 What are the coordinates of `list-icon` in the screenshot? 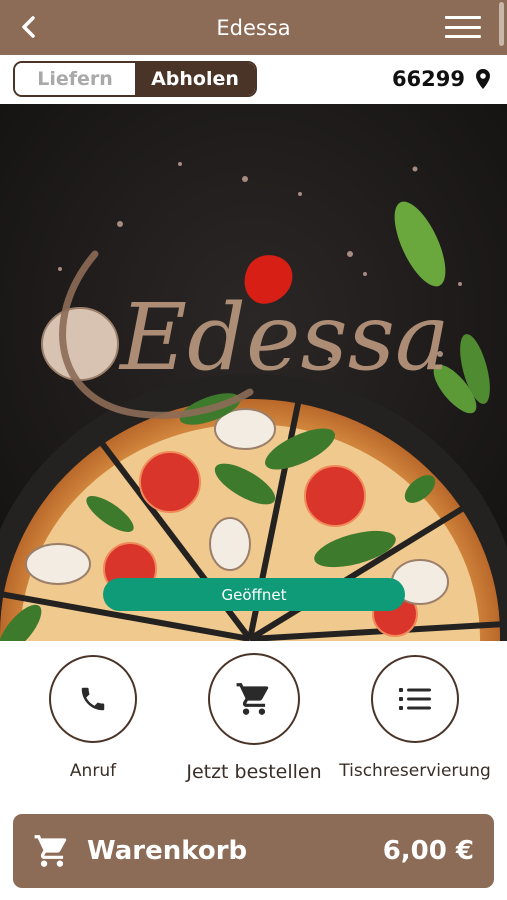 It's located at (415, 699).